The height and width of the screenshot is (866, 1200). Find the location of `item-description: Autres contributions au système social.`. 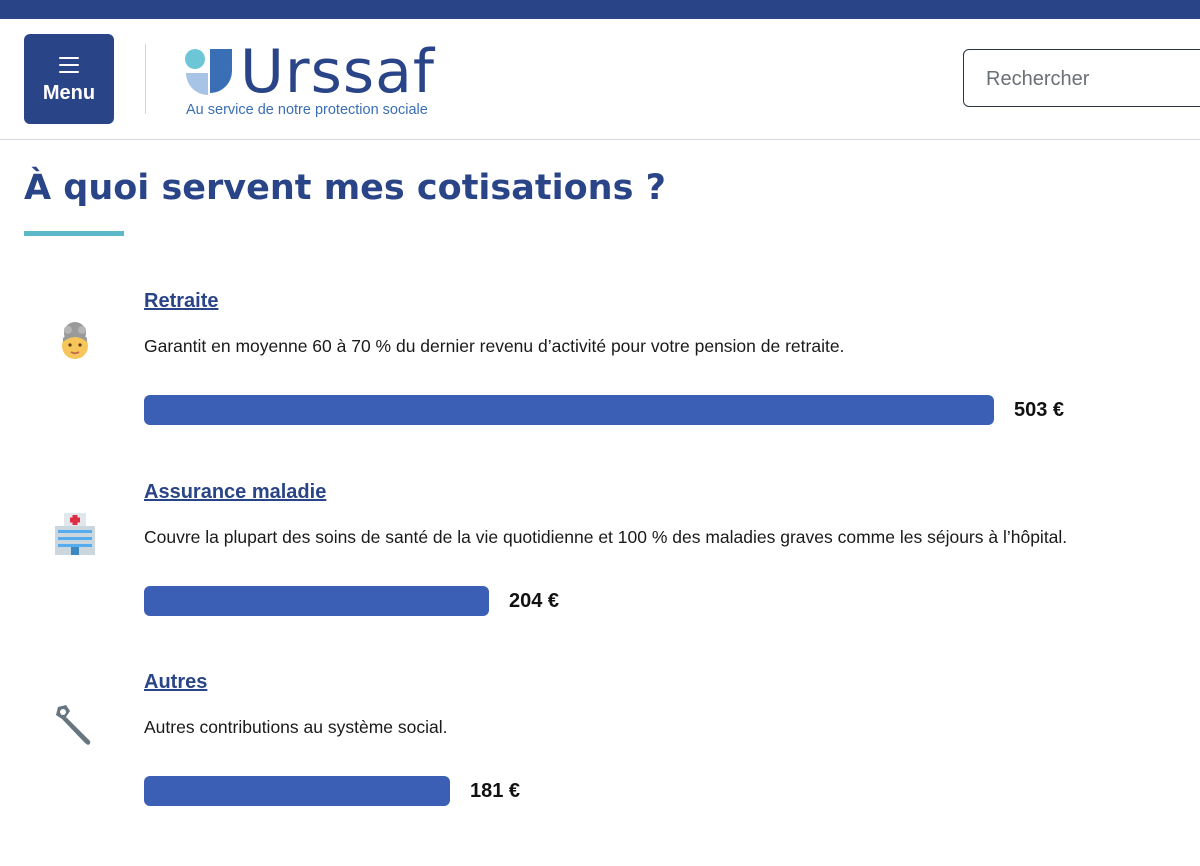

item-description: Autres contributions au système social. is located at coordinates (296, 727).